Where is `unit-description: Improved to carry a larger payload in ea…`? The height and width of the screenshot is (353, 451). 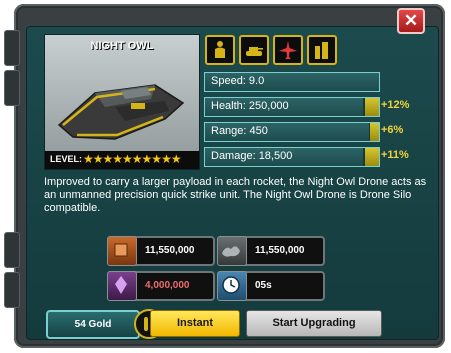
unit-description: Improved to carry a larger payload in ea… is located at coordinates (235, 195).